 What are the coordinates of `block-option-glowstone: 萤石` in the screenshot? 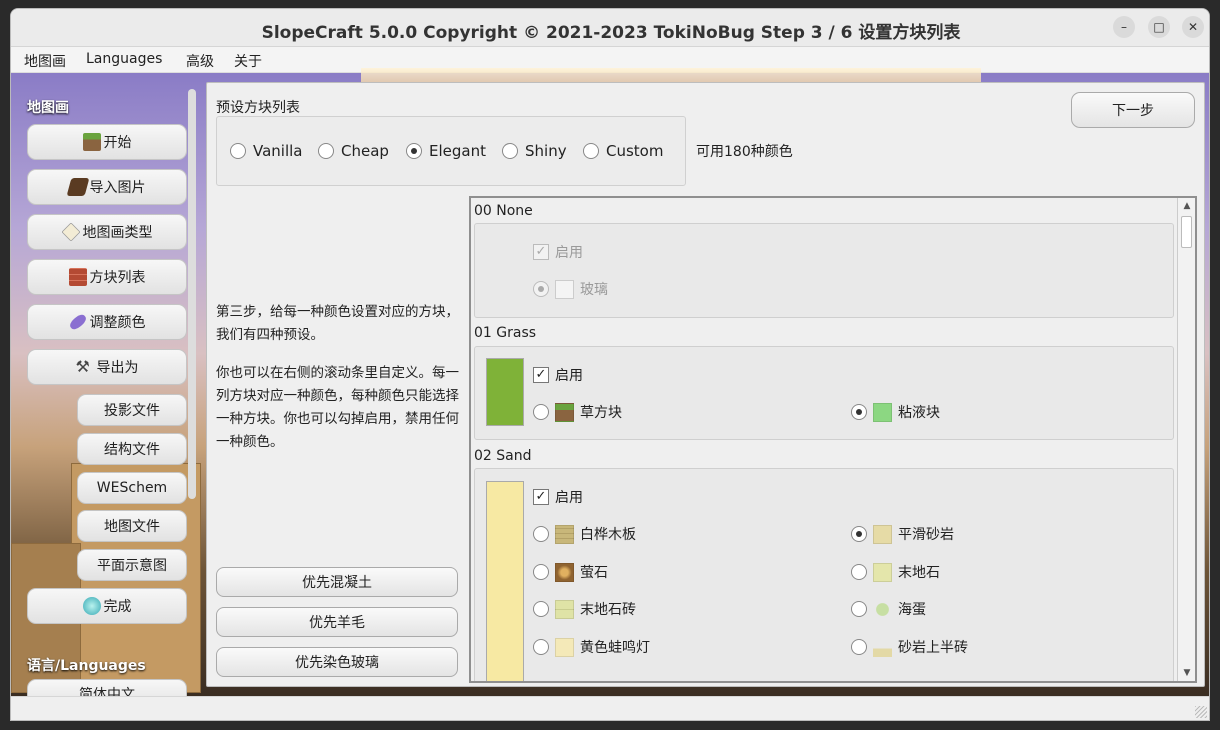 It's located at (570, 572).